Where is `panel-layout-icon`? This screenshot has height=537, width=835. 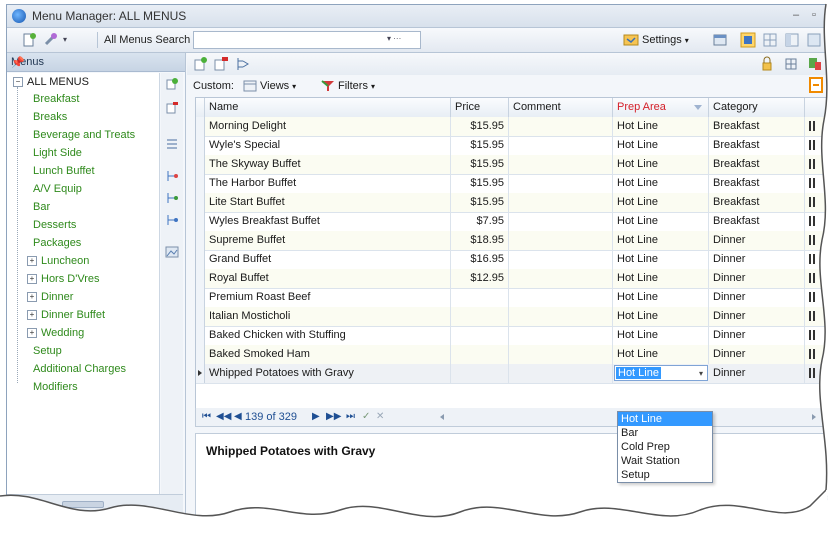 panel-layout-icon is located at coordinates (816, 85).